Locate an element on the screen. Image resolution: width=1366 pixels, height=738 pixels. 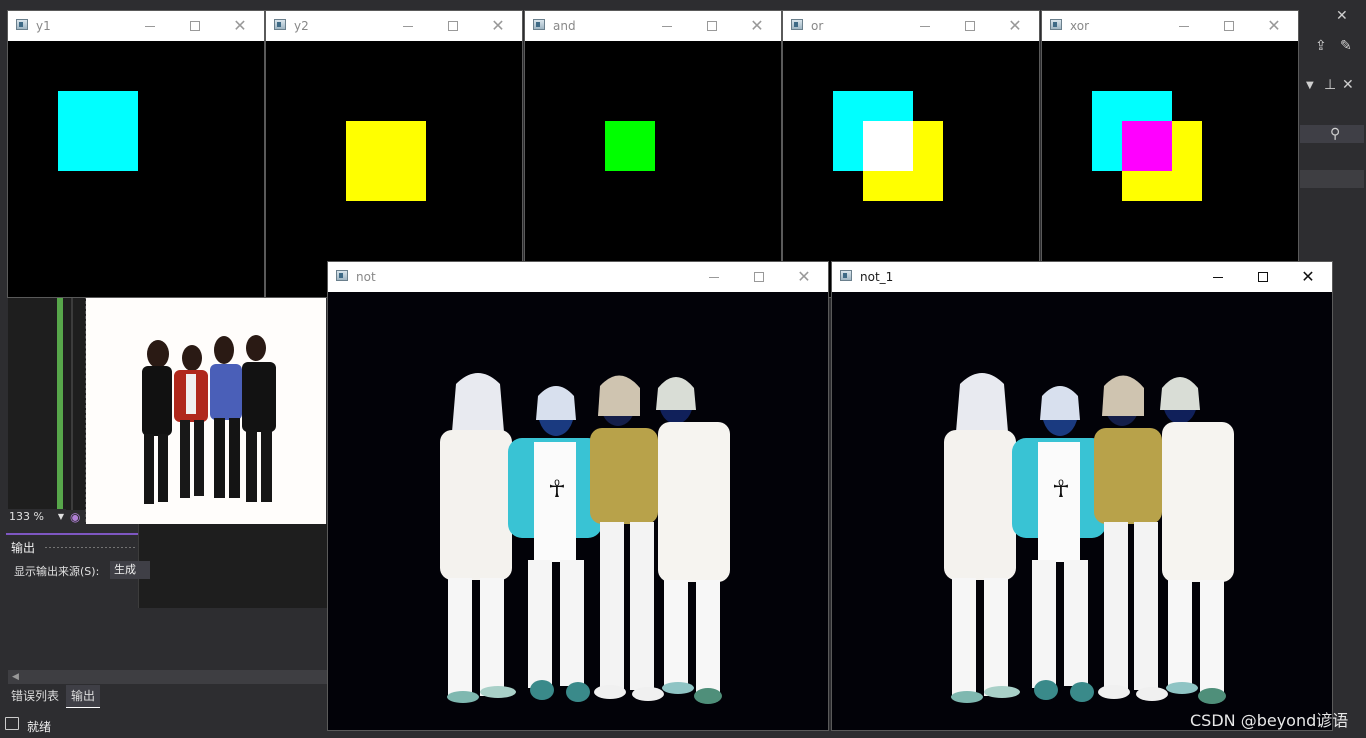
zoom-dropdown: 133 % ▼ is located at coordinates (36, 517).